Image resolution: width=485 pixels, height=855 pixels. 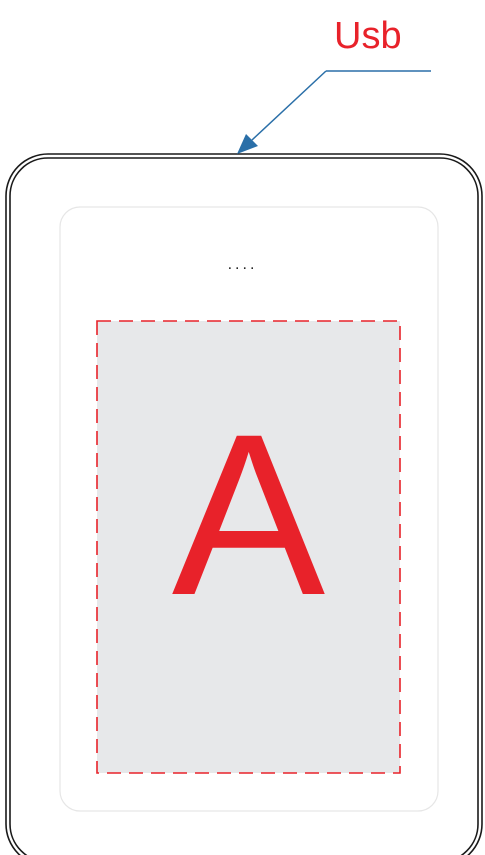 What do you see at coordinates (248, 514) in the screenshot?
I see `zone-a-letter: A` at bounding box center [248, 514].